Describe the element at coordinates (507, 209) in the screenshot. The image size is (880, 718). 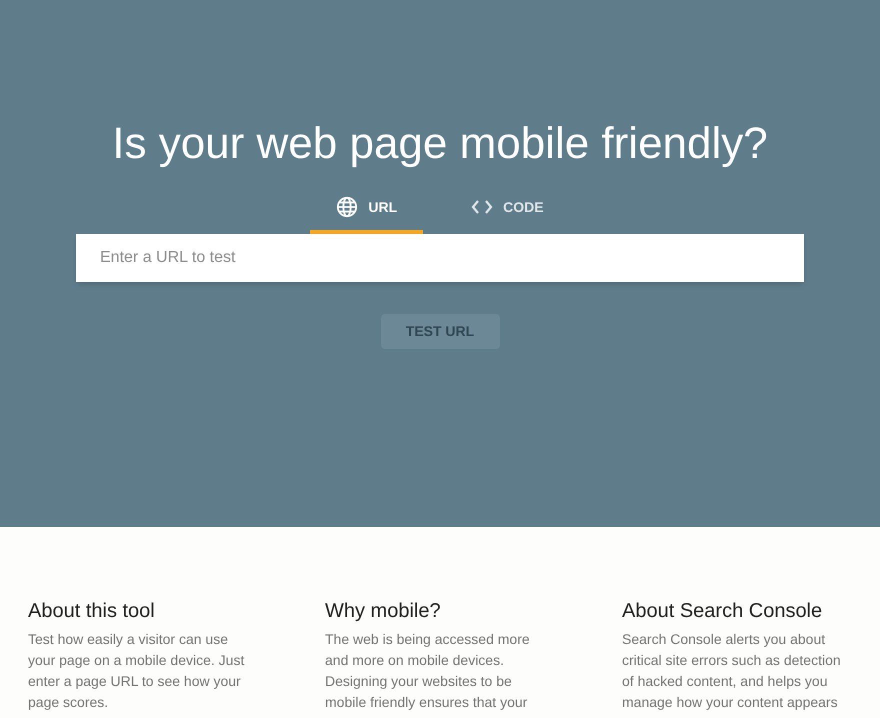
I see `tab: CODE` at that location.